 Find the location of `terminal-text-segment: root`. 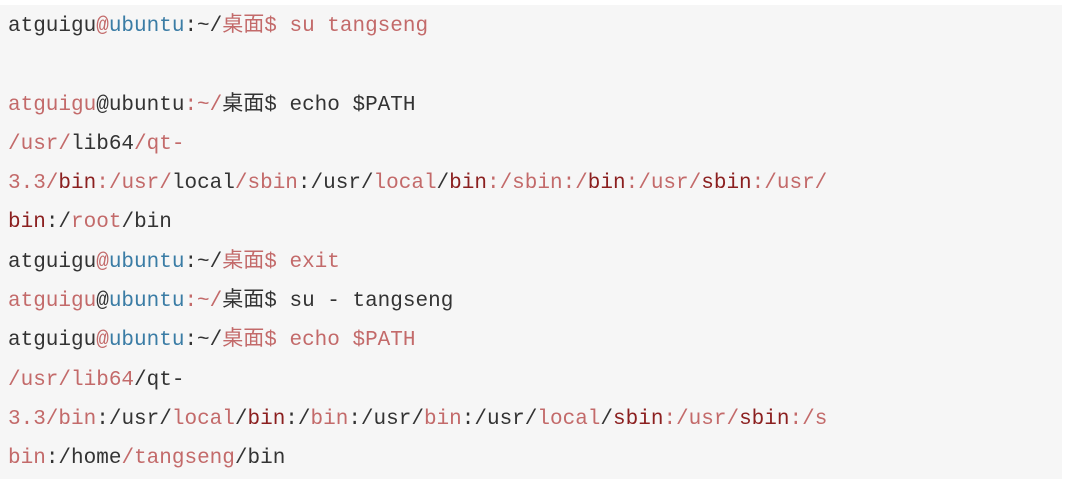

terminal-text-segment: root is located at coordinates (96, 223).